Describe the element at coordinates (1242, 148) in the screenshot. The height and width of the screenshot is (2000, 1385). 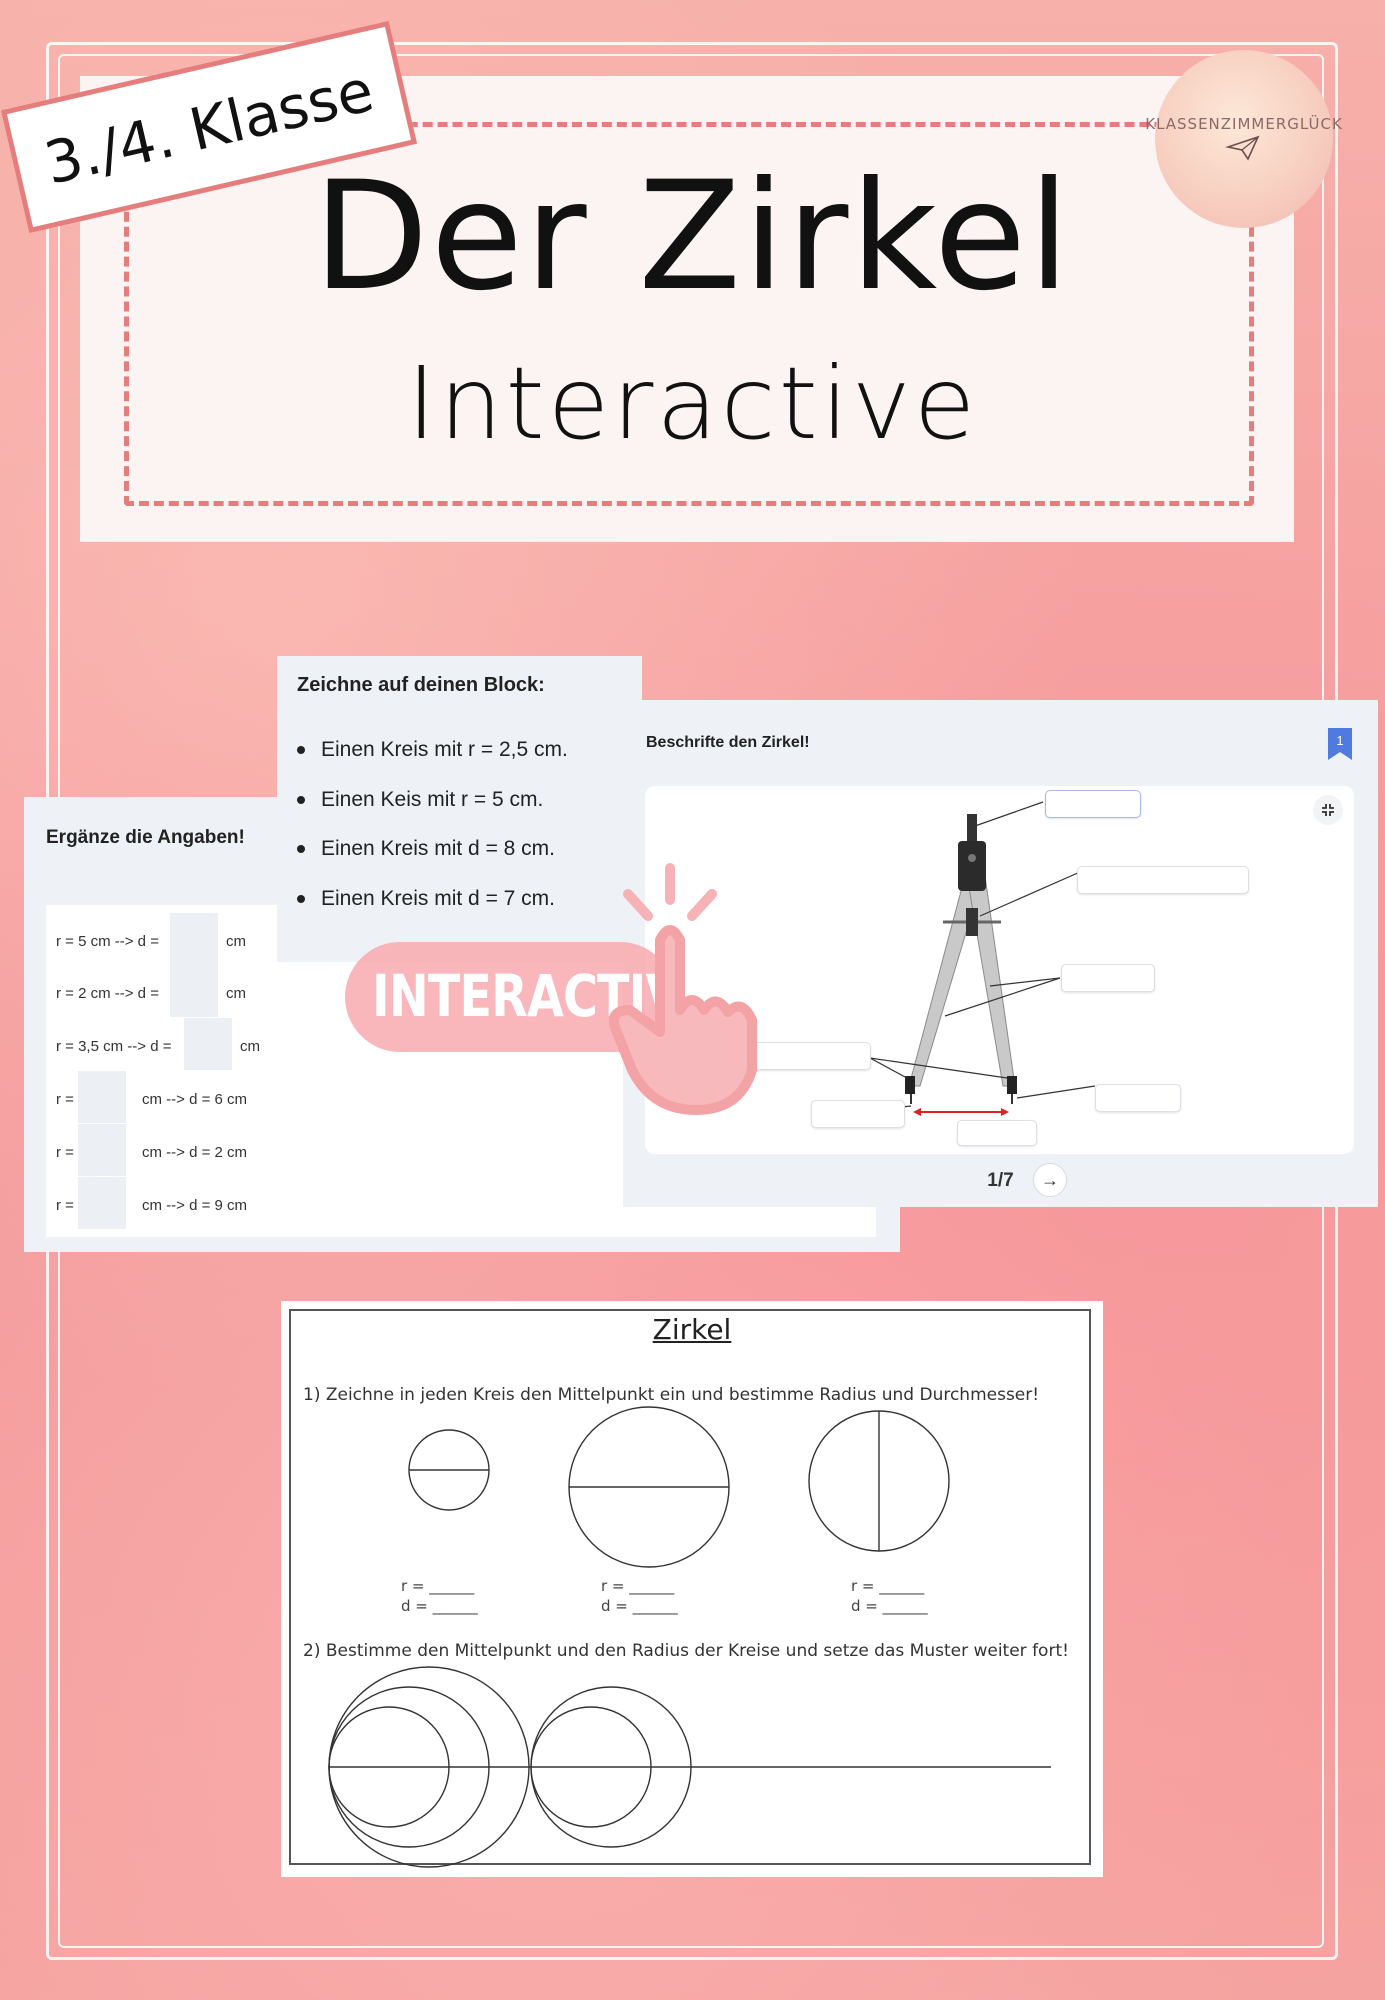
I see `paper-plane-icon` at that location.